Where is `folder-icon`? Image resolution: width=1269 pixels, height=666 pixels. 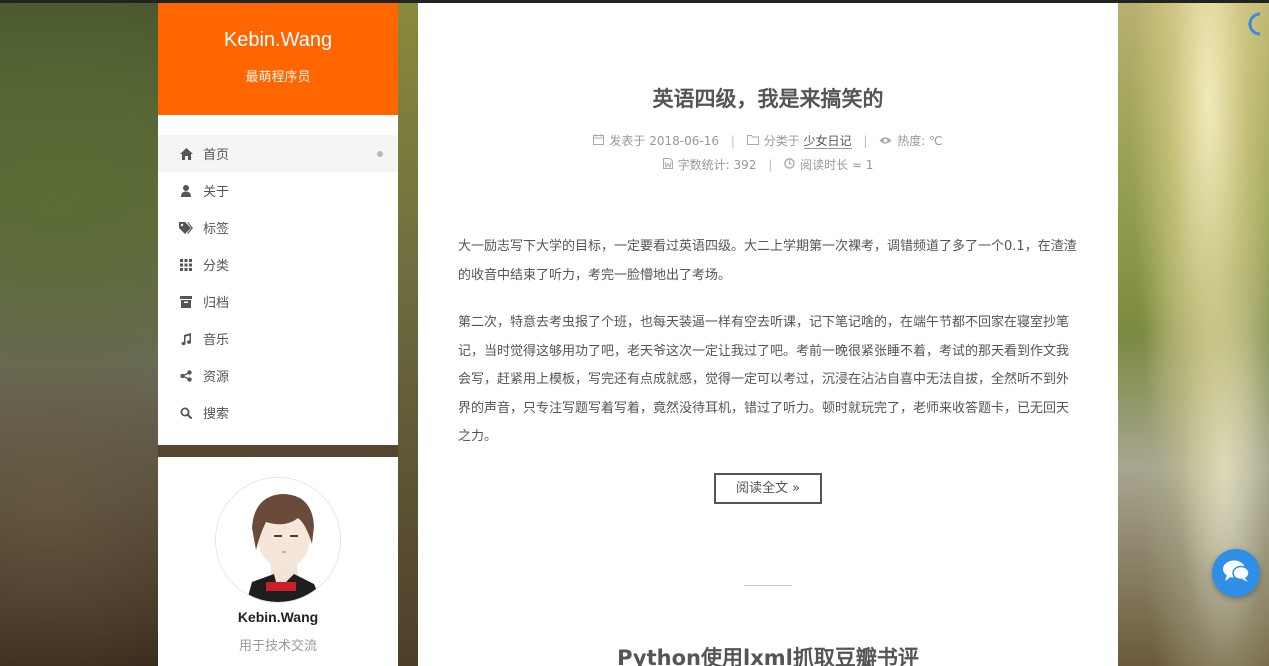 folder-icon is located at coordinates (752, 141).